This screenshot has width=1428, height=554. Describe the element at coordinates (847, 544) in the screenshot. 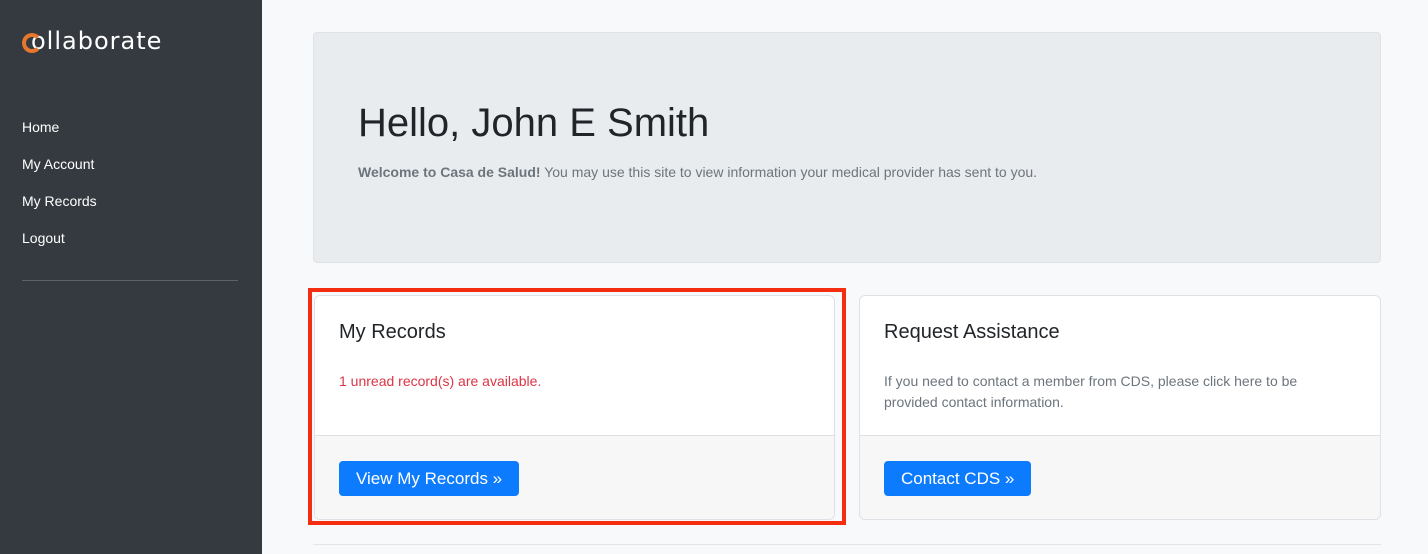

I see `divider` at that location.